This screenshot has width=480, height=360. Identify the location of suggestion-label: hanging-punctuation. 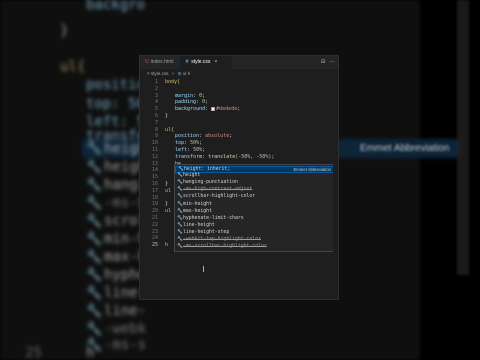
(210, 183).